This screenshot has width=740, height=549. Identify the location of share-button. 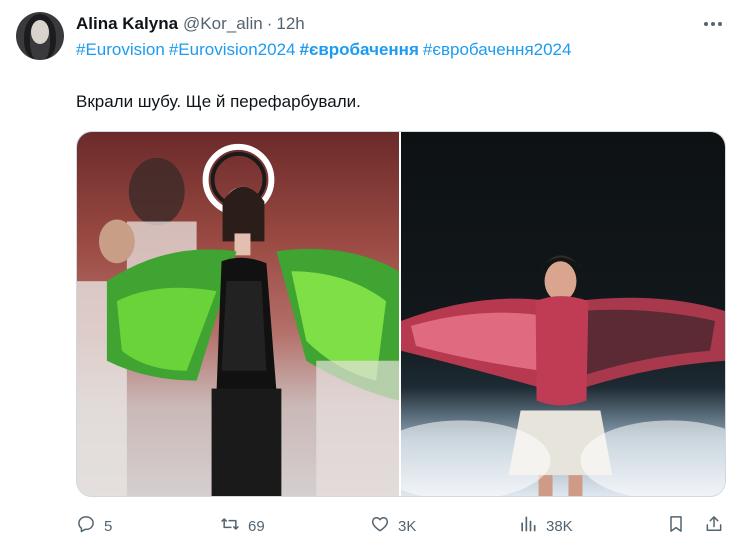
(714, 526).